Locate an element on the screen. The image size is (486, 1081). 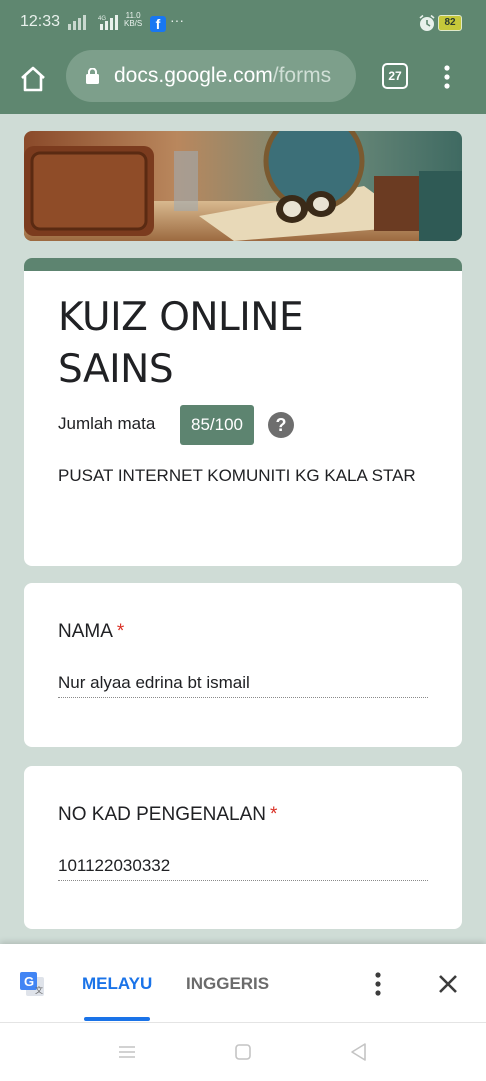
score-label: Jumlah mata is located at coordinates (107, 423).